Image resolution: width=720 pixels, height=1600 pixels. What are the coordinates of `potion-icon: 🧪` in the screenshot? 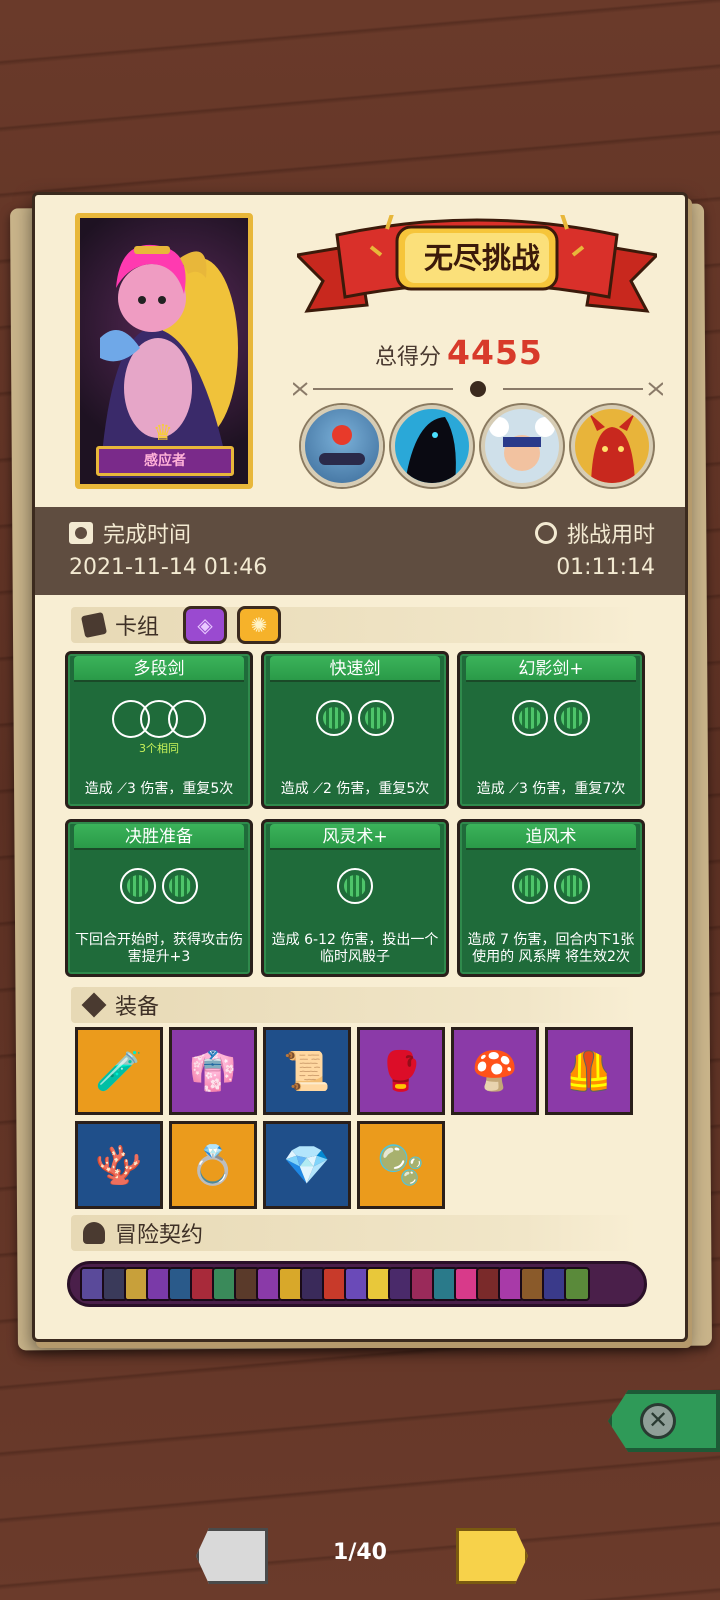 It's located at (119, 1071).